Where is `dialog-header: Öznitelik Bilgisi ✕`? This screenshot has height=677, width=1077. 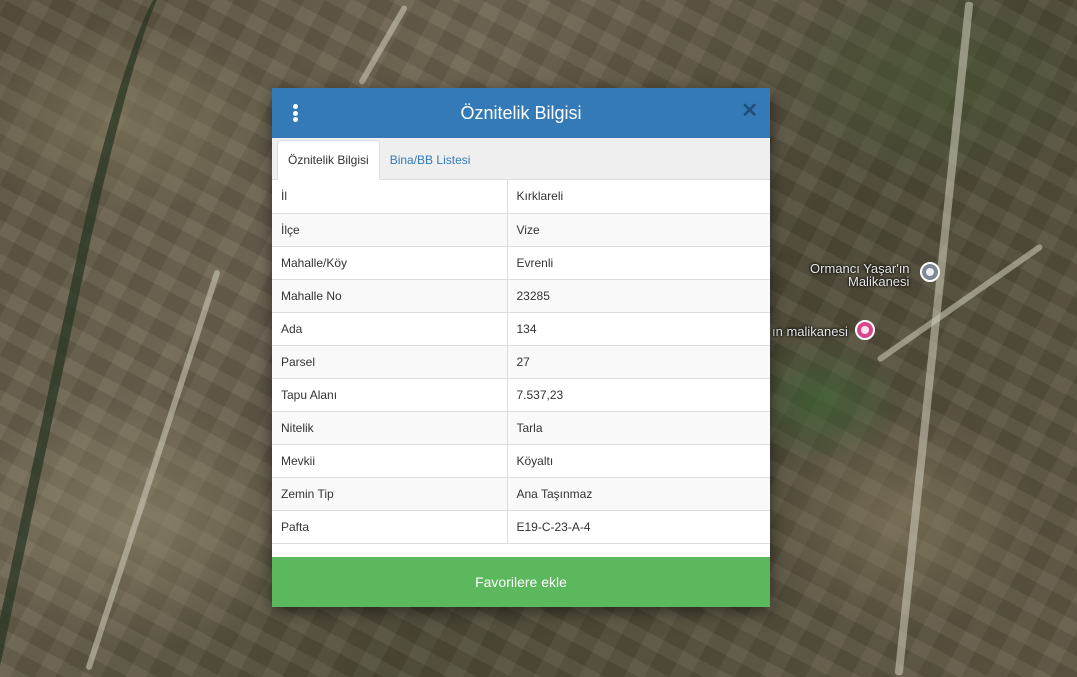
dialog-header: Öznitelik Bilgisi ✕ is located at coordinates (521, 113).